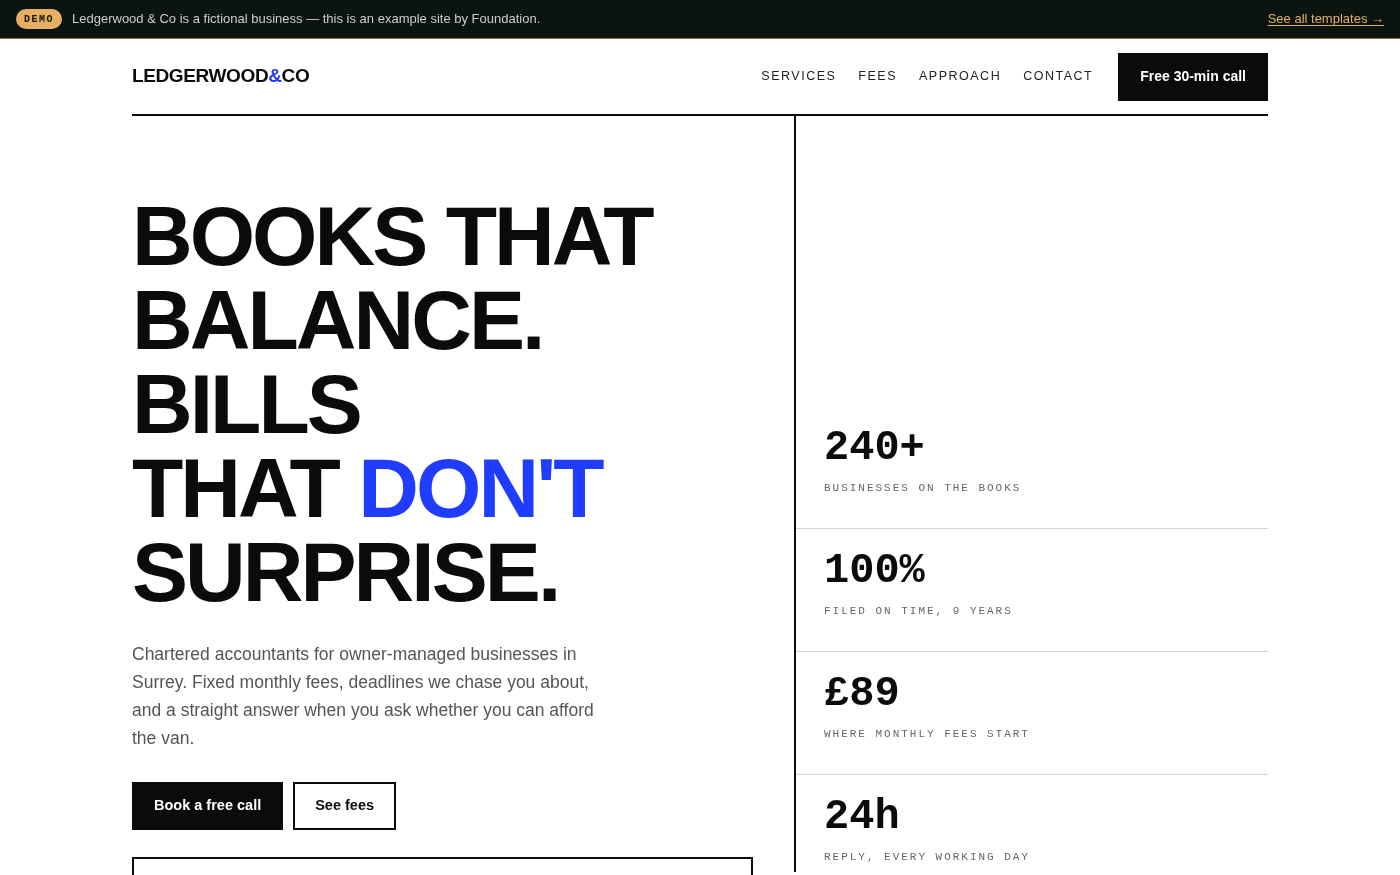  I want to click on book-button: Book a free call, so click(208, 806).